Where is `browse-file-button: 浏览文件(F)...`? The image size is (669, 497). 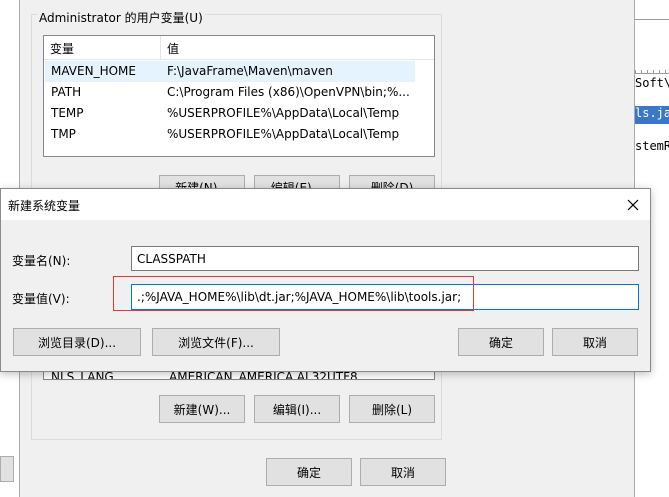 browse-file-button: 浏览文件(F)... is located at coordinates (216, 342).